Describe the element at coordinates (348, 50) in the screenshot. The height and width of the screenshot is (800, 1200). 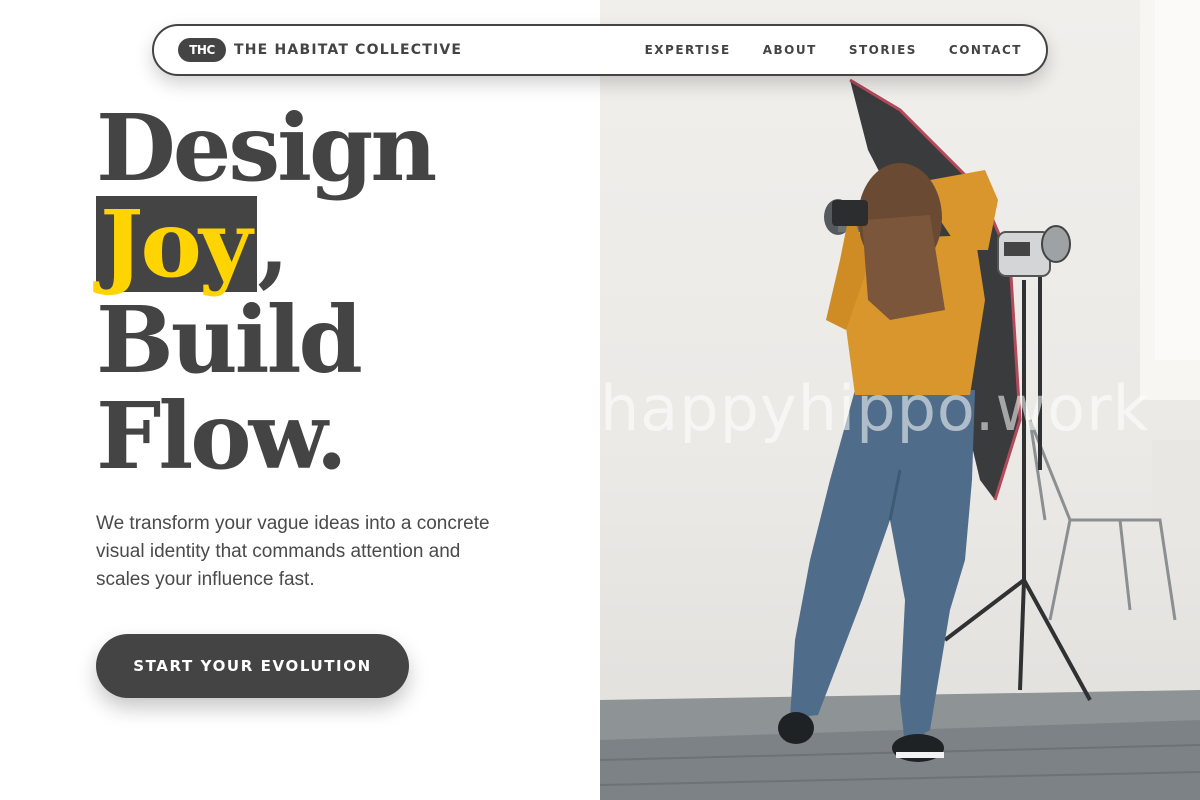
I see `brand-name: THE HABITAT COLLECTIVE` at that location.